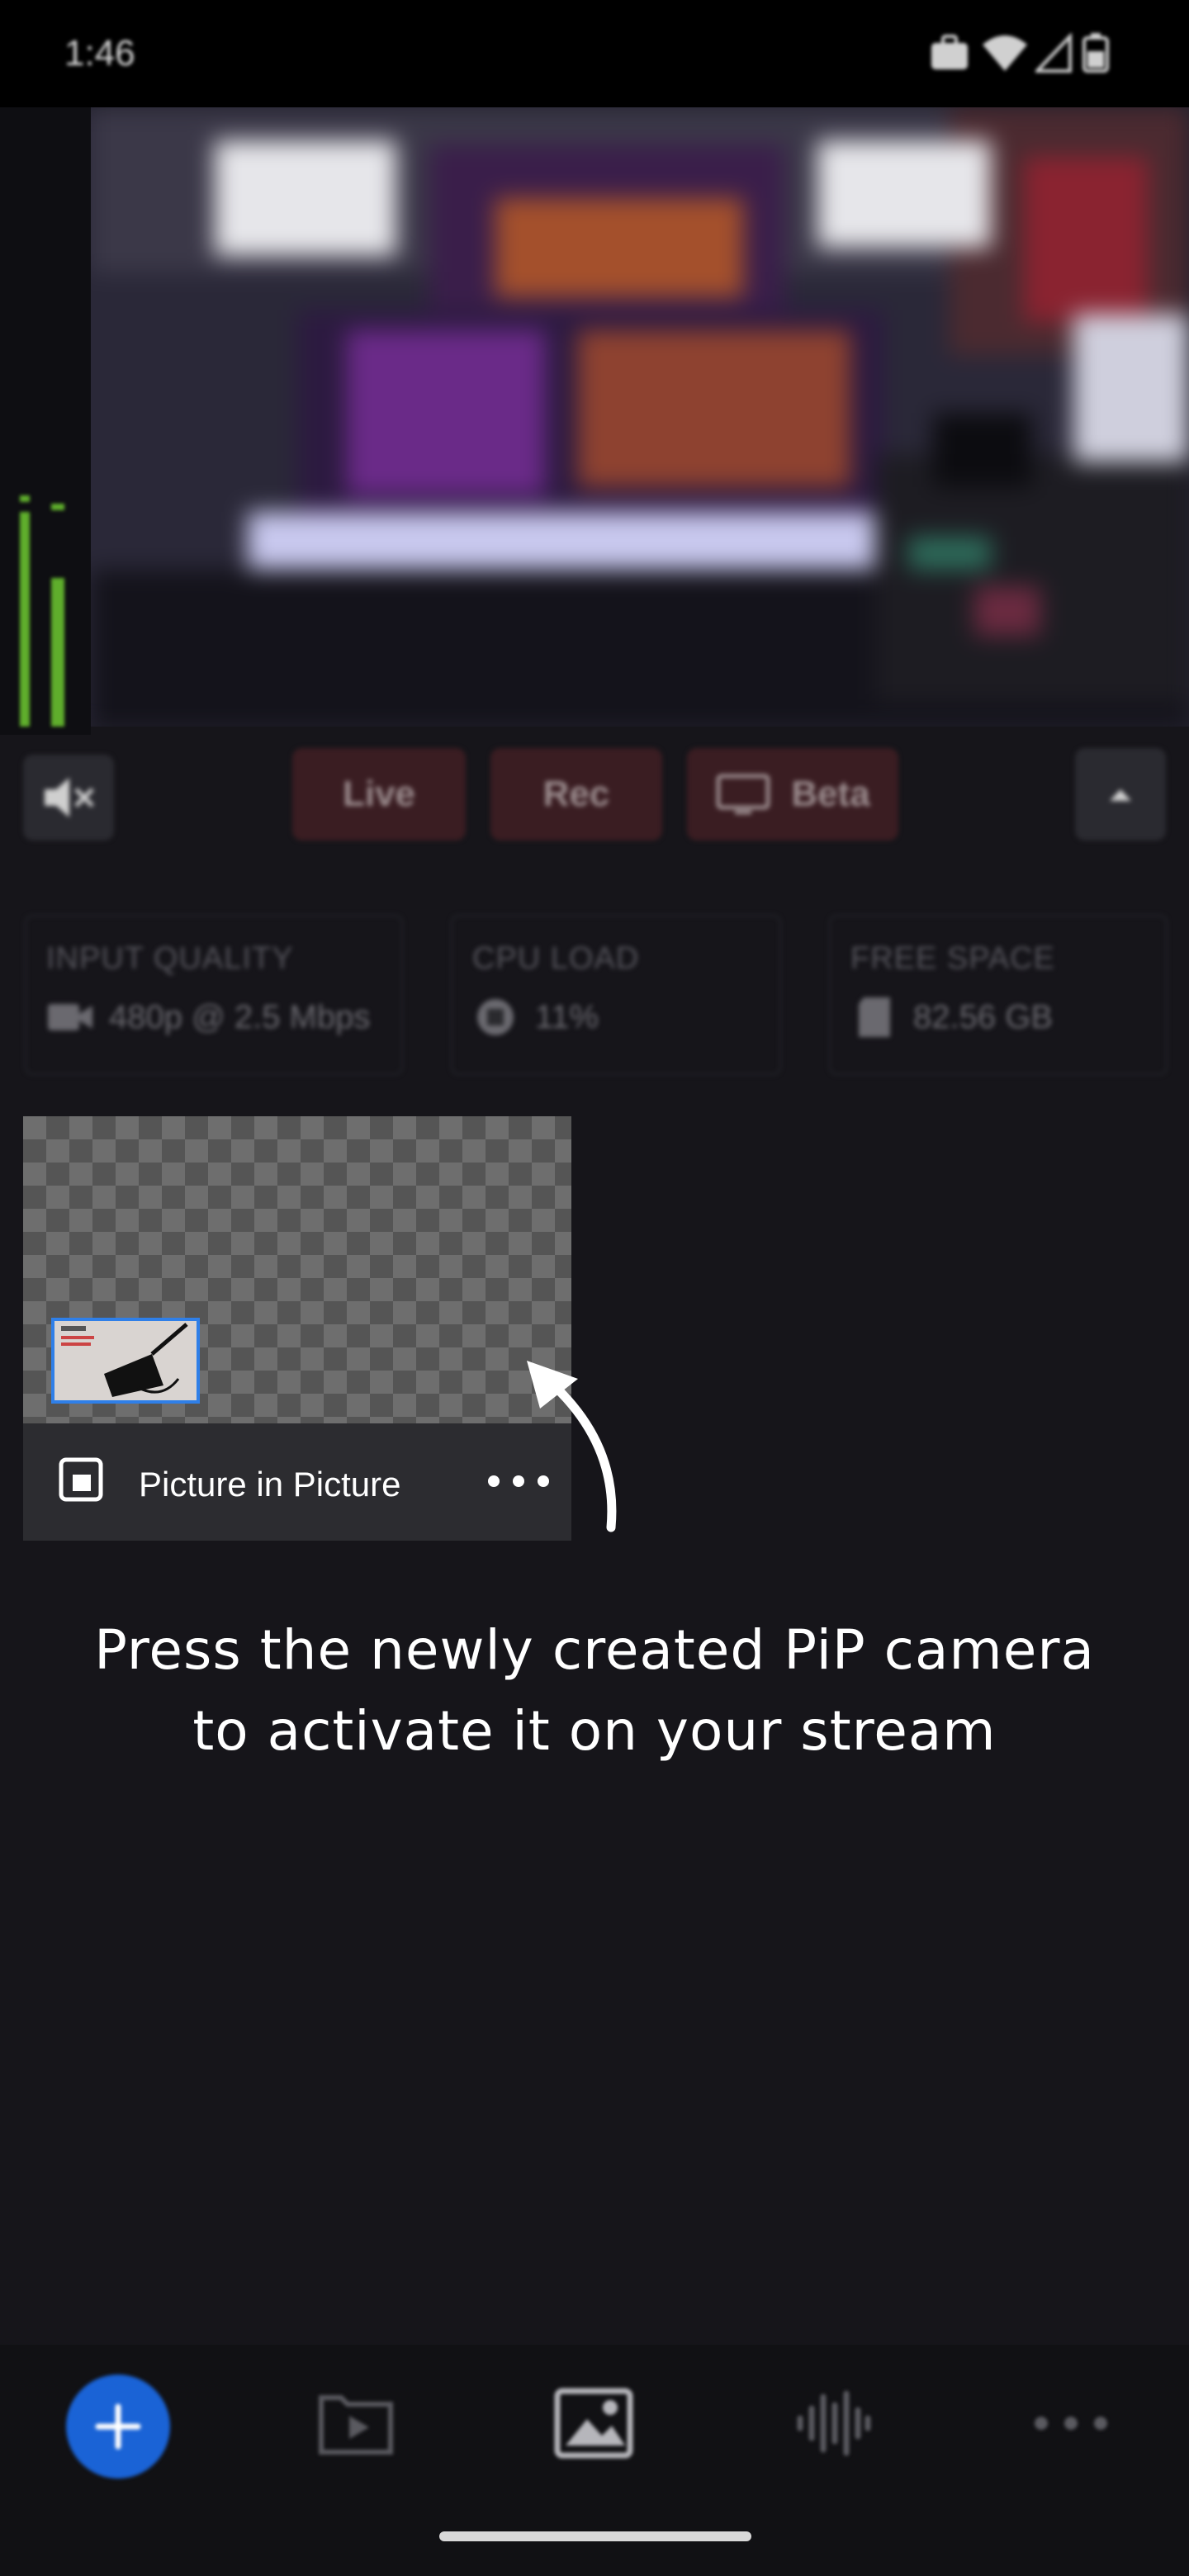 The height and width of the screenshot is (2576, 1189). Describe the element at coordinates (1005, 53) in the screenshot. I see `wifi-icon` at that location.